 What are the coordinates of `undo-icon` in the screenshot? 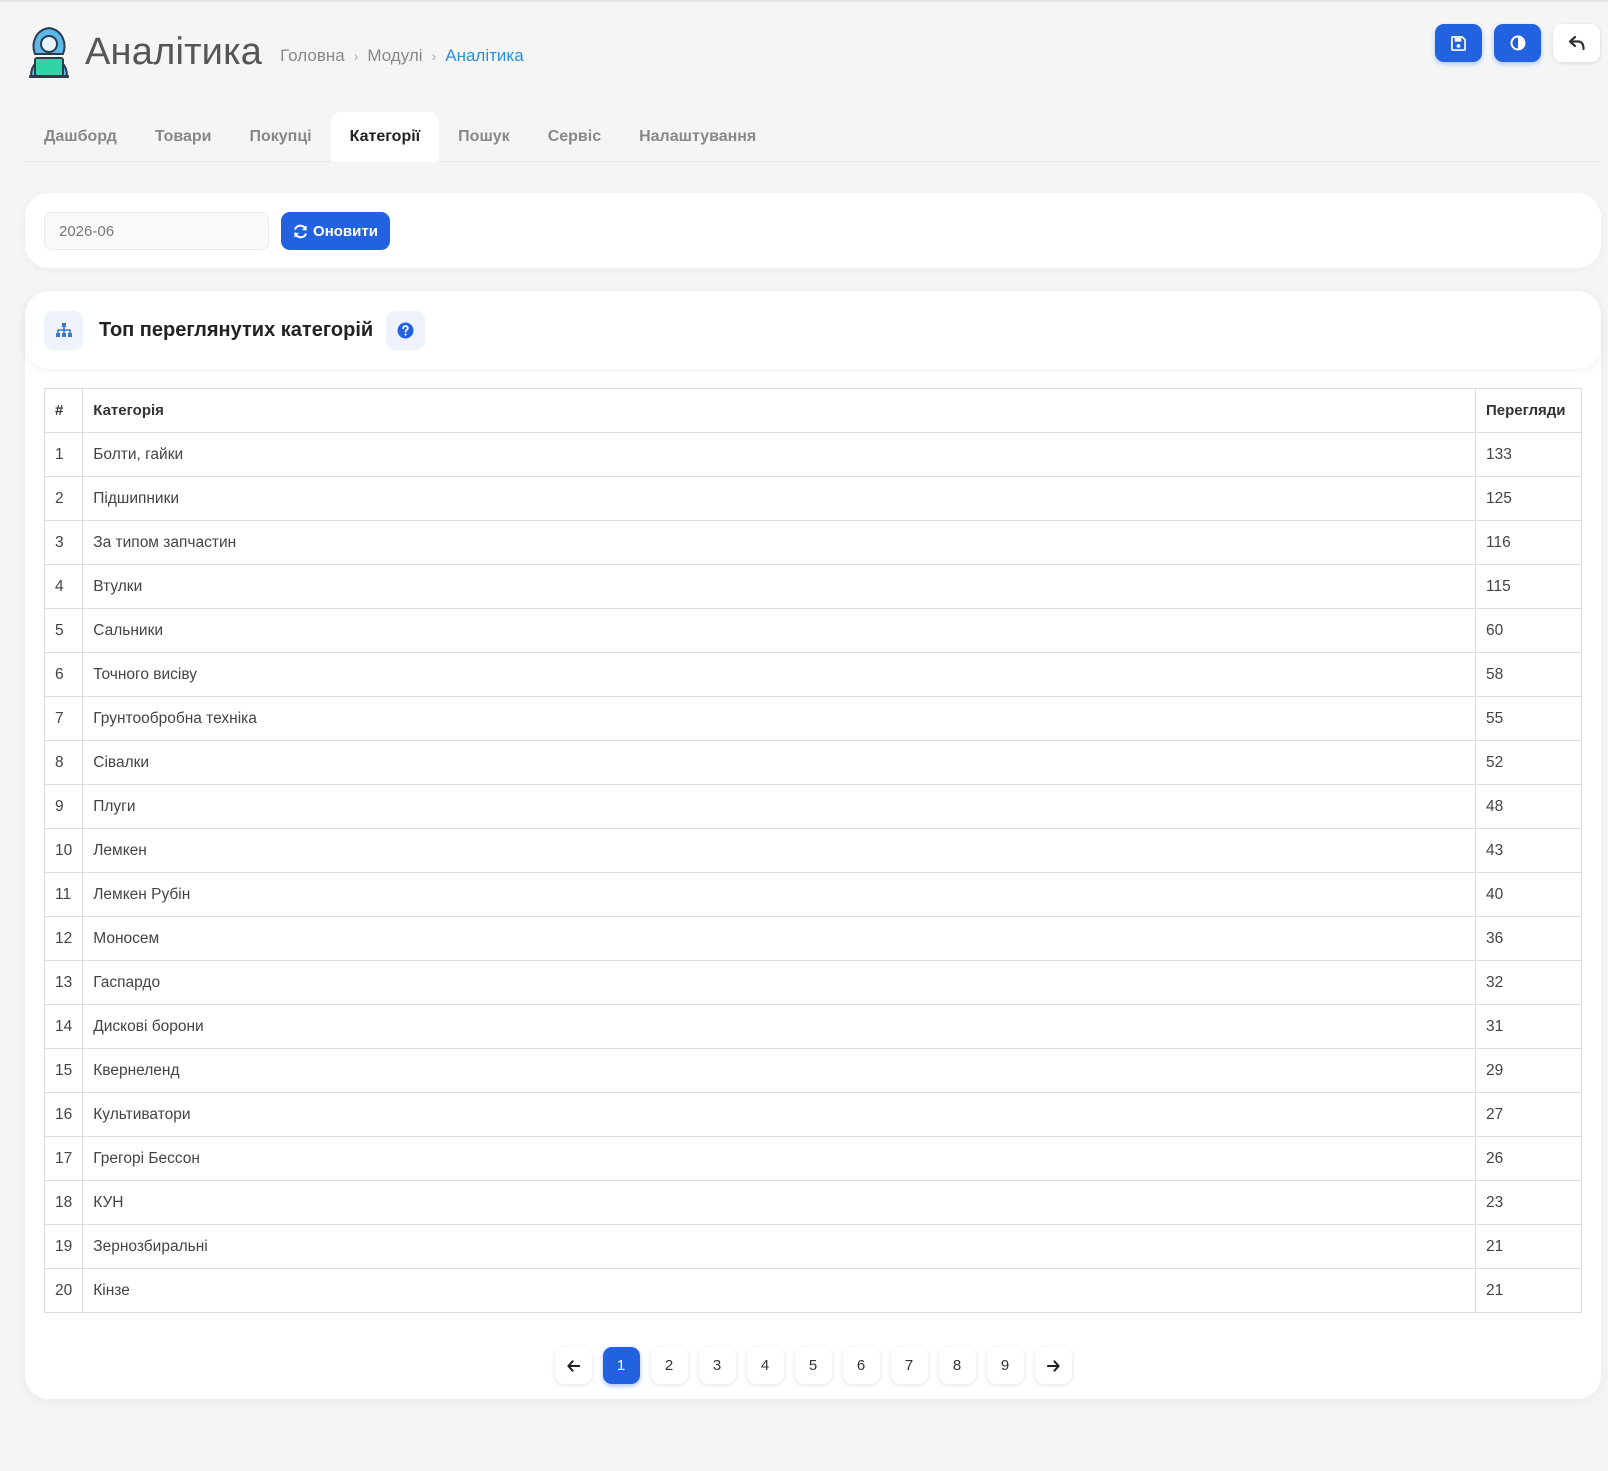 It's located at (1576, 43).